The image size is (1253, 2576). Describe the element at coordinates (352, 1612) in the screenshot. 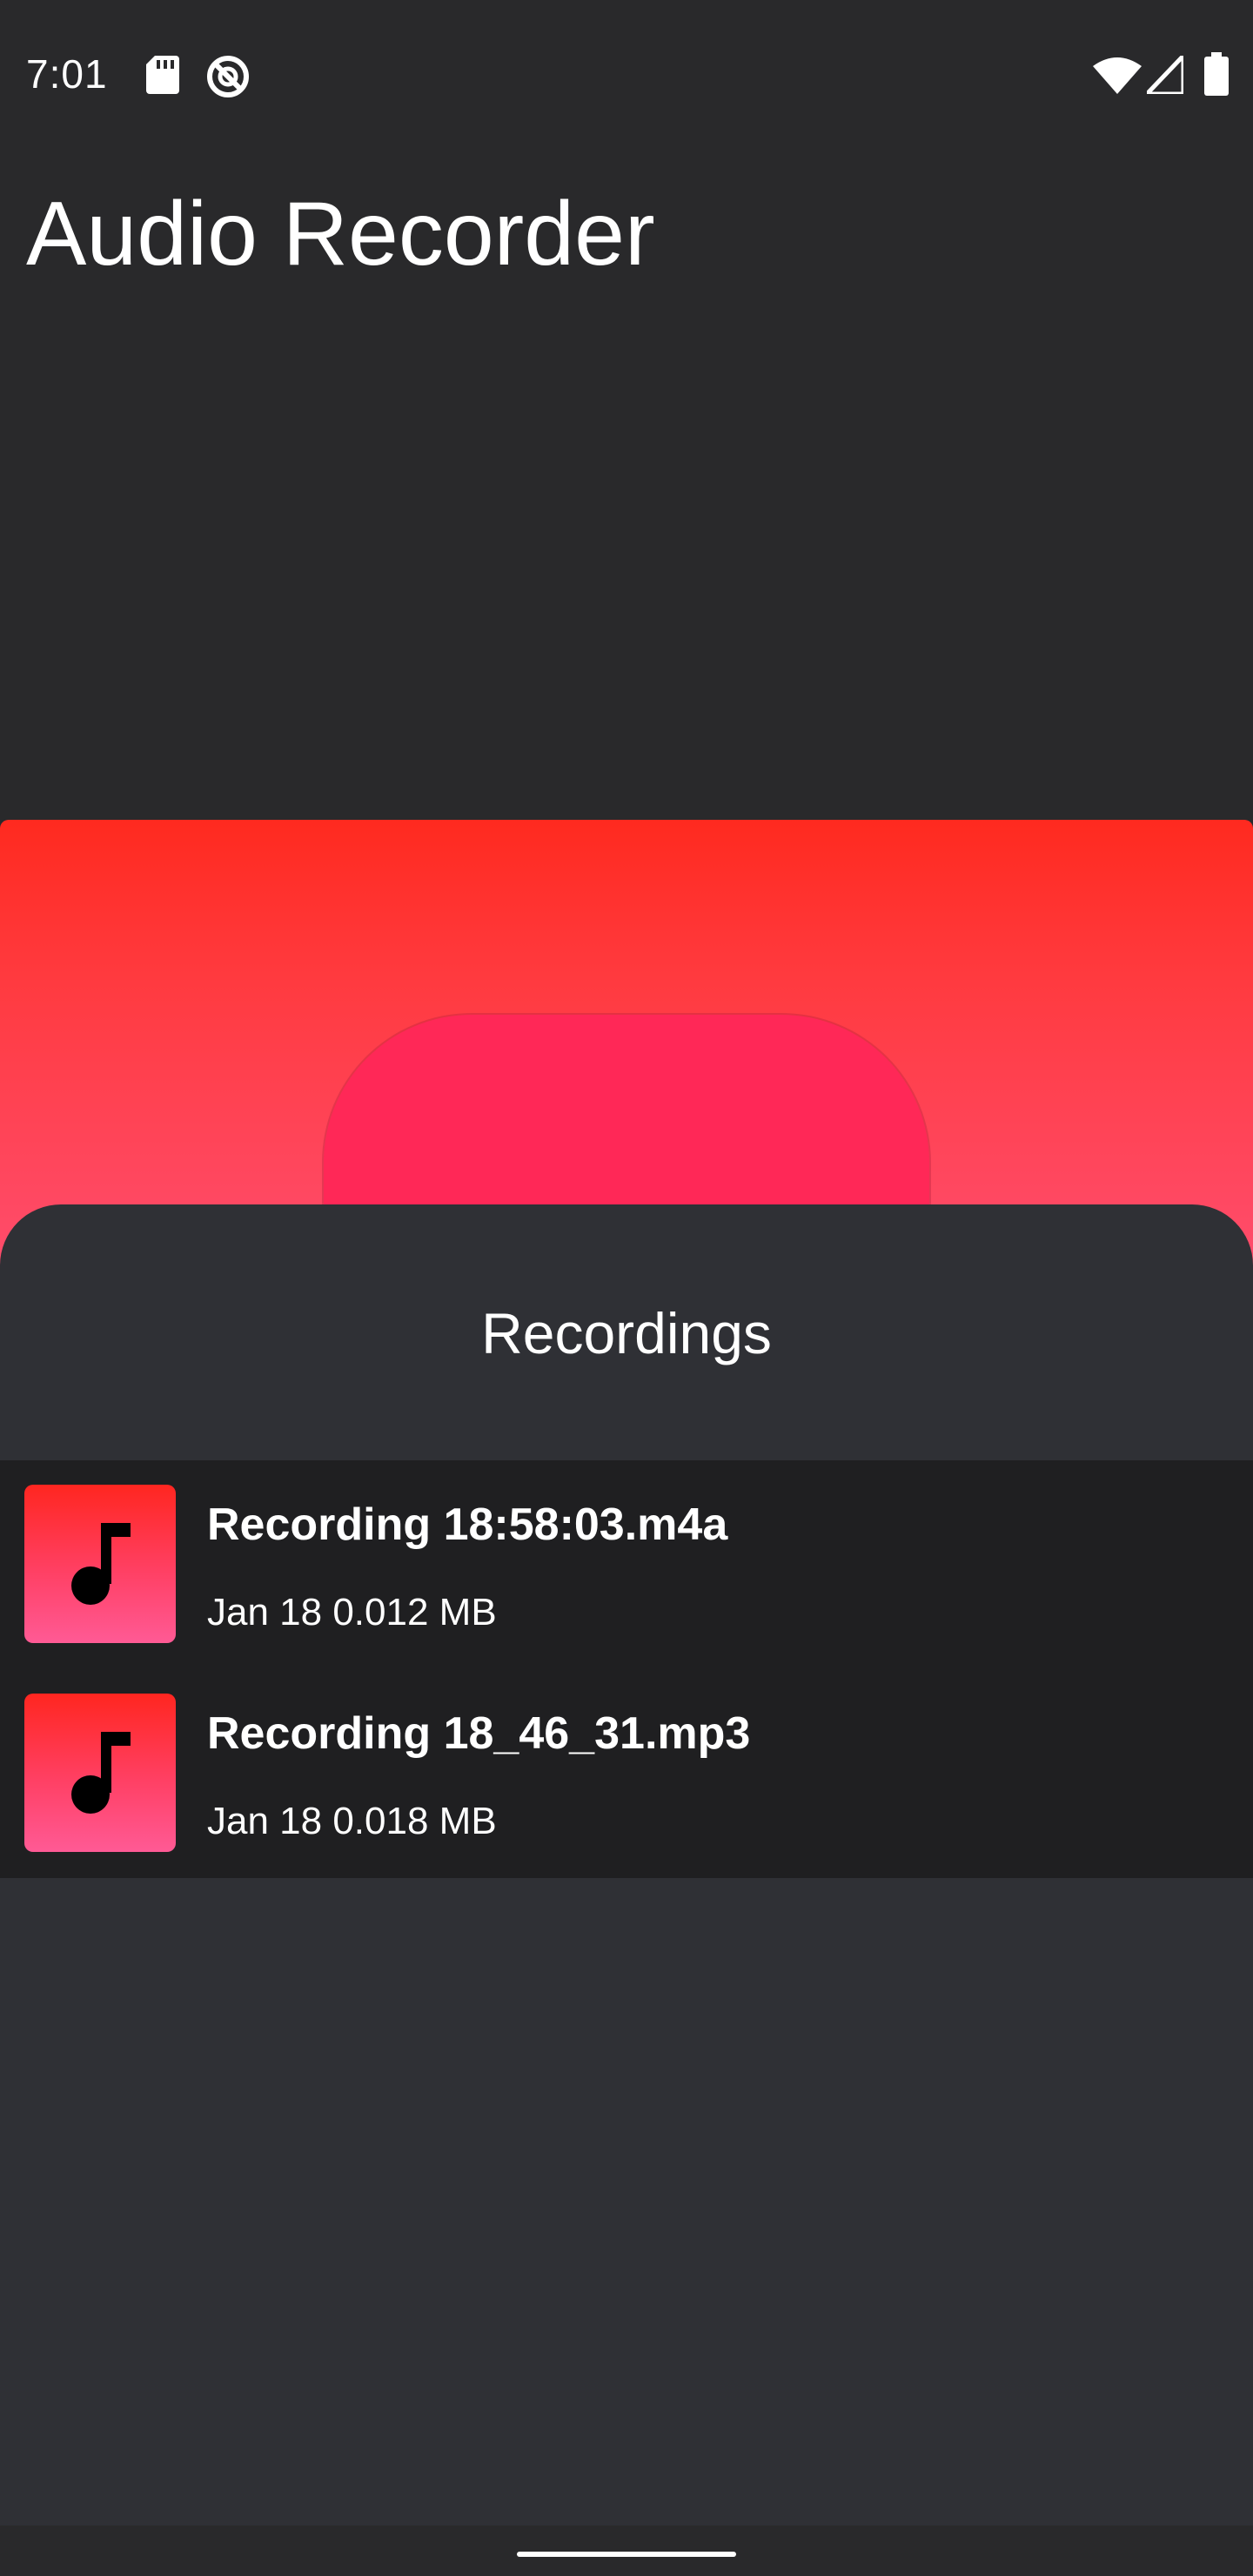

I see `recording-meta: Jan 18 0.012 MB` at that location.